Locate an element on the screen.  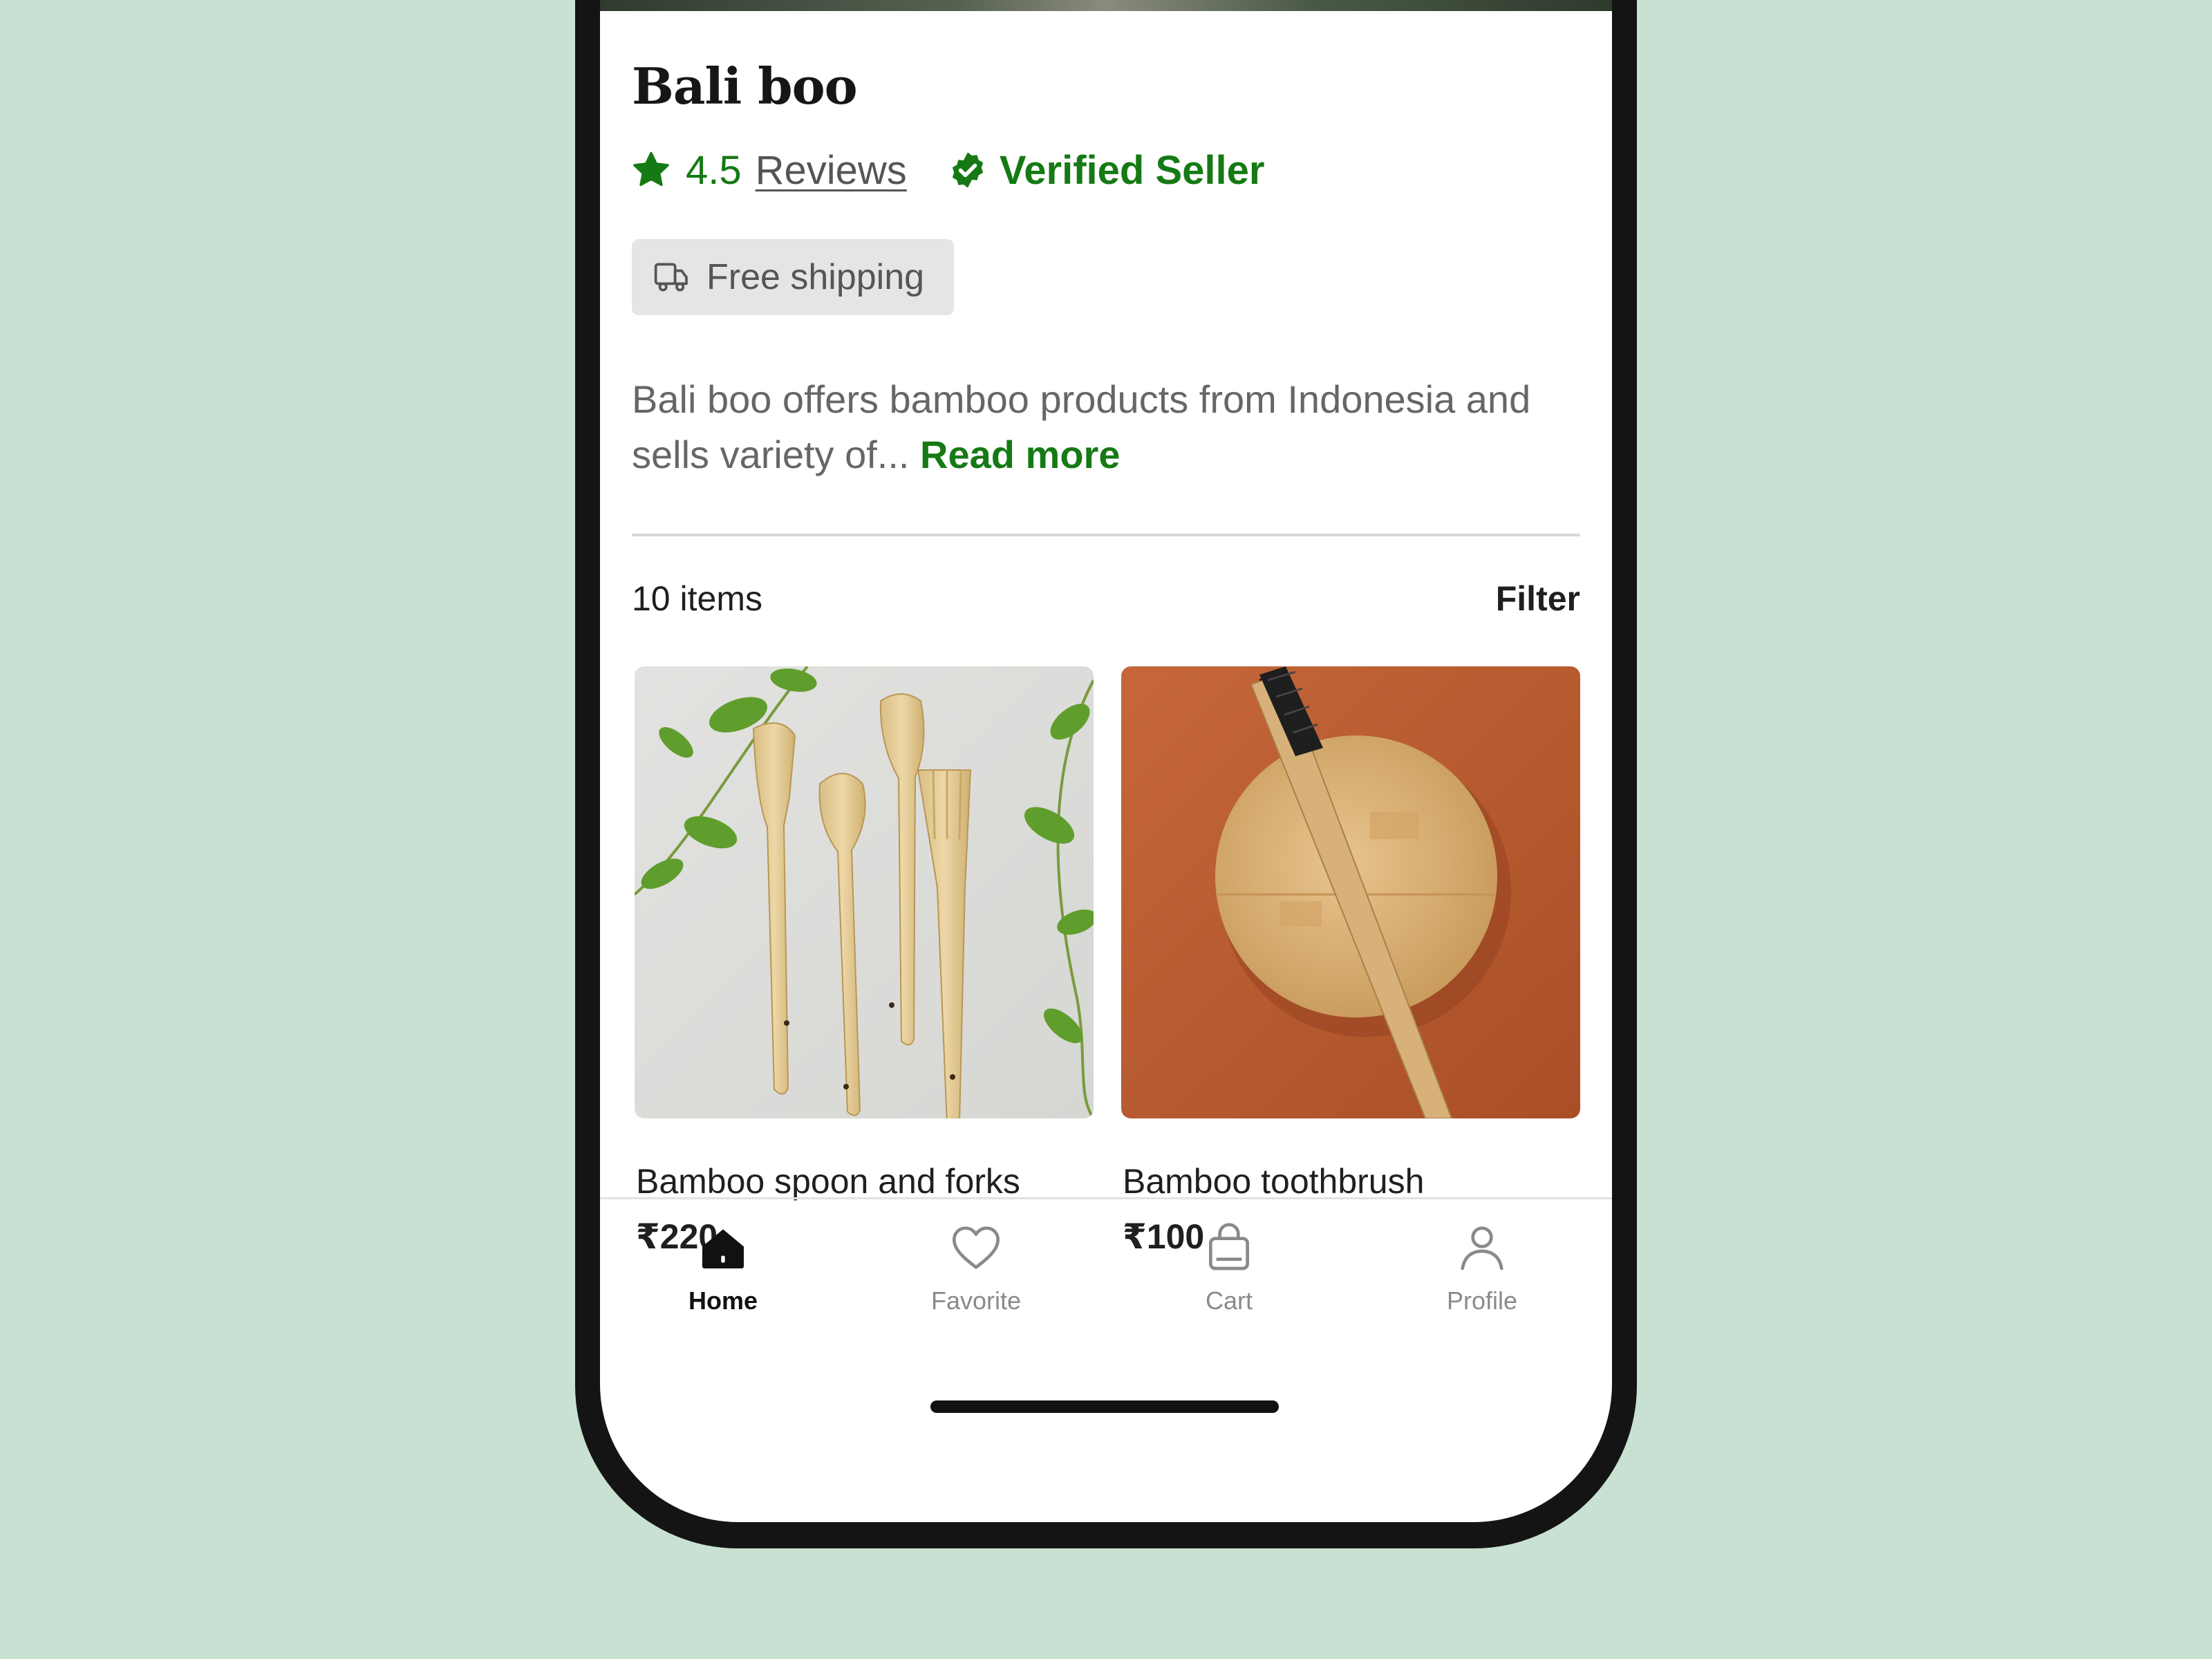
product-name: Bamboo toothbrush is located at coordinates (1274, 1181).